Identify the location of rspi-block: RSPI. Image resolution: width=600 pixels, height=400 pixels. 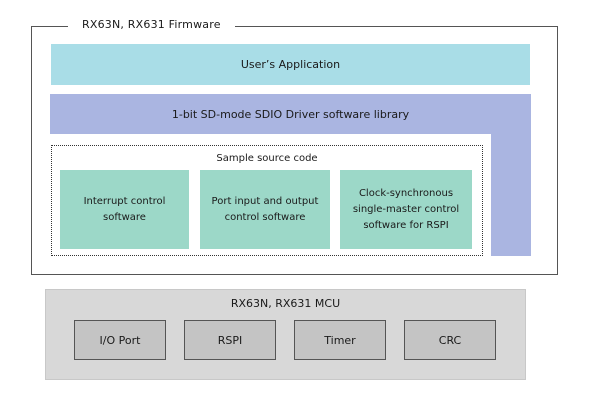
(230, 340).